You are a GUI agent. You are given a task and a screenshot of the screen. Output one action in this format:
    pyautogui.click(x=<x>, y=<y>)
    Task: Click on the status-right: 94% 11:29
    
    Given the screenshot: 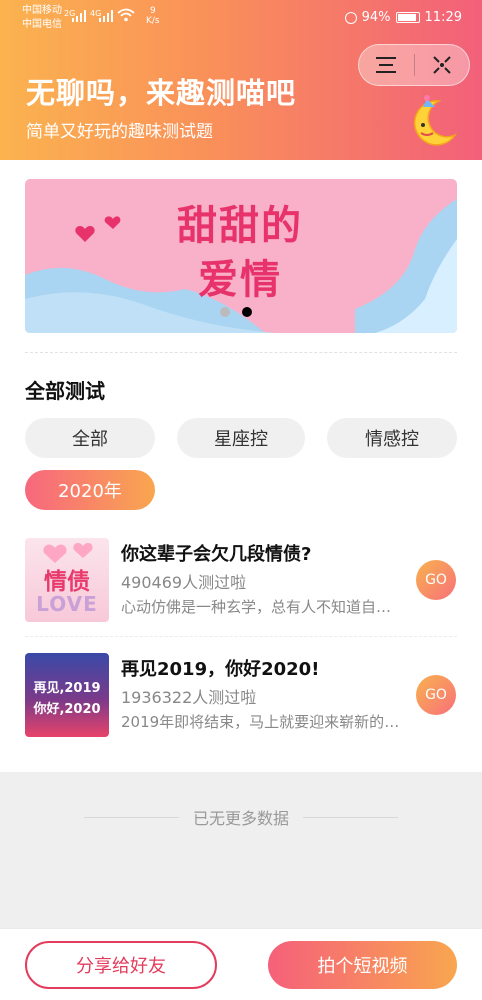 What is the action you would take?
    pyautogui.click(x=403, y=17)
    